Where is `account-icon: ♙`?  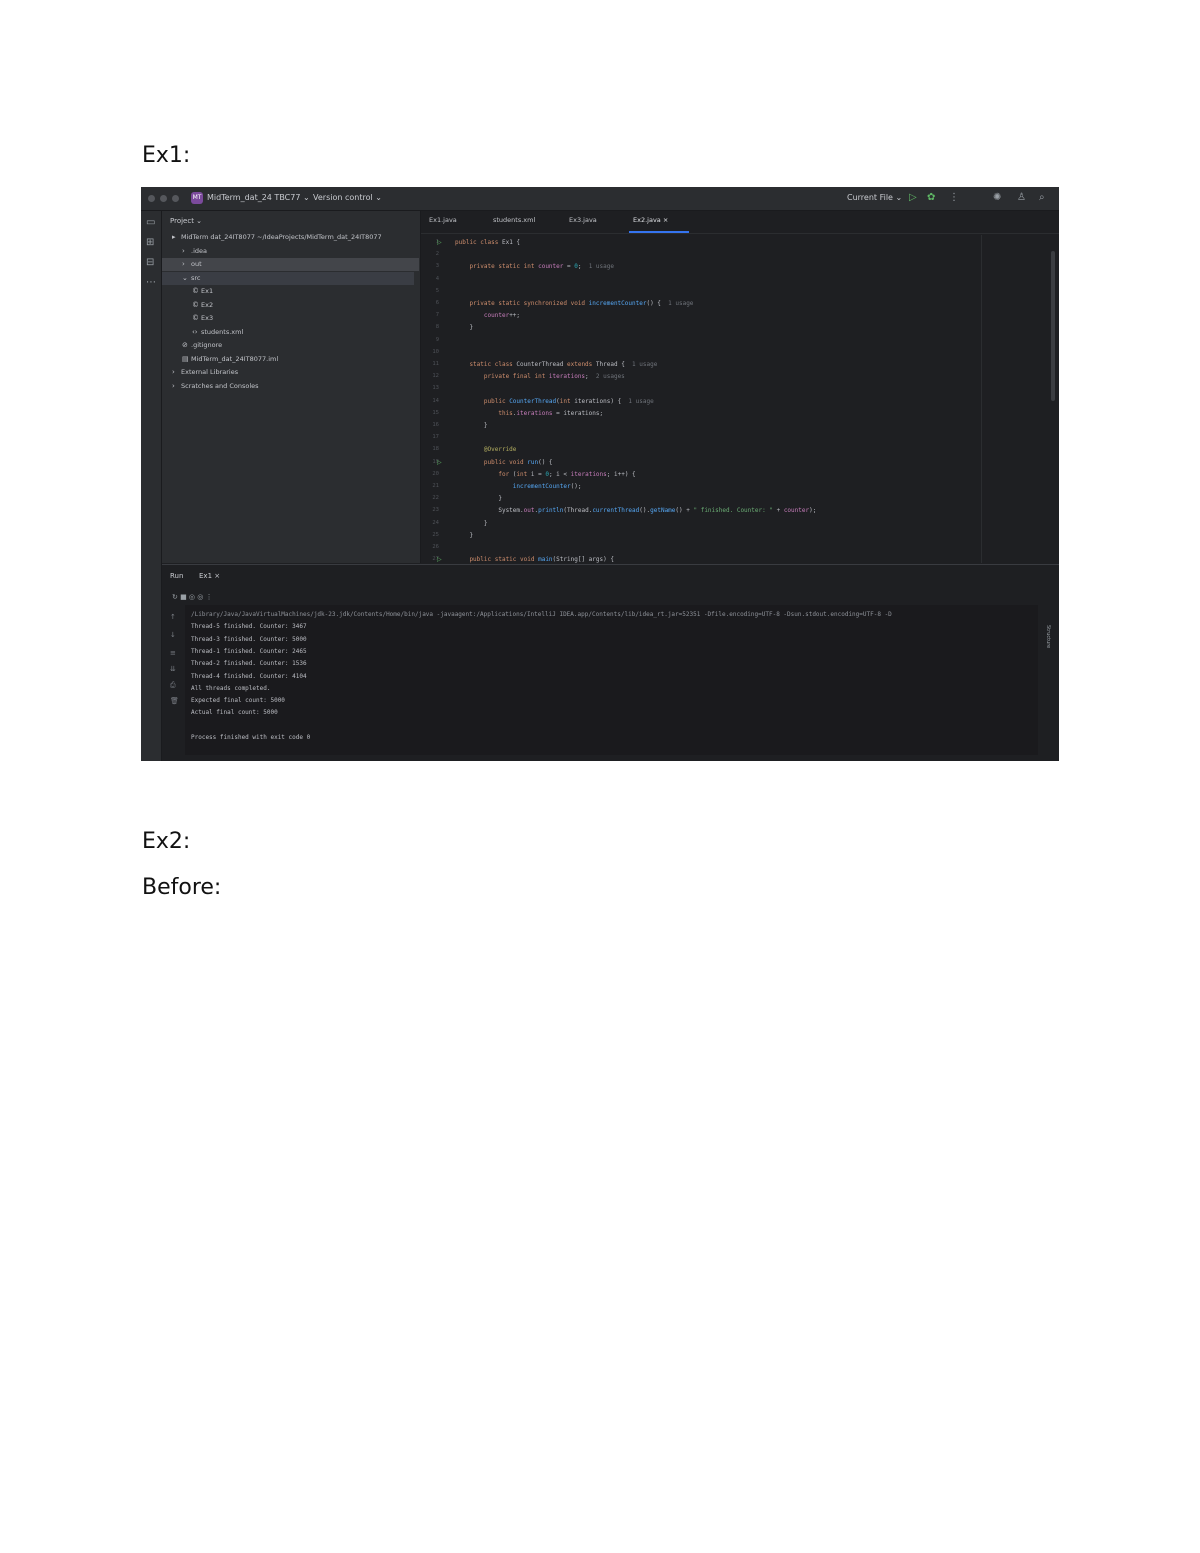 account-icon: ♙ is located at coordinates (1021, 197).